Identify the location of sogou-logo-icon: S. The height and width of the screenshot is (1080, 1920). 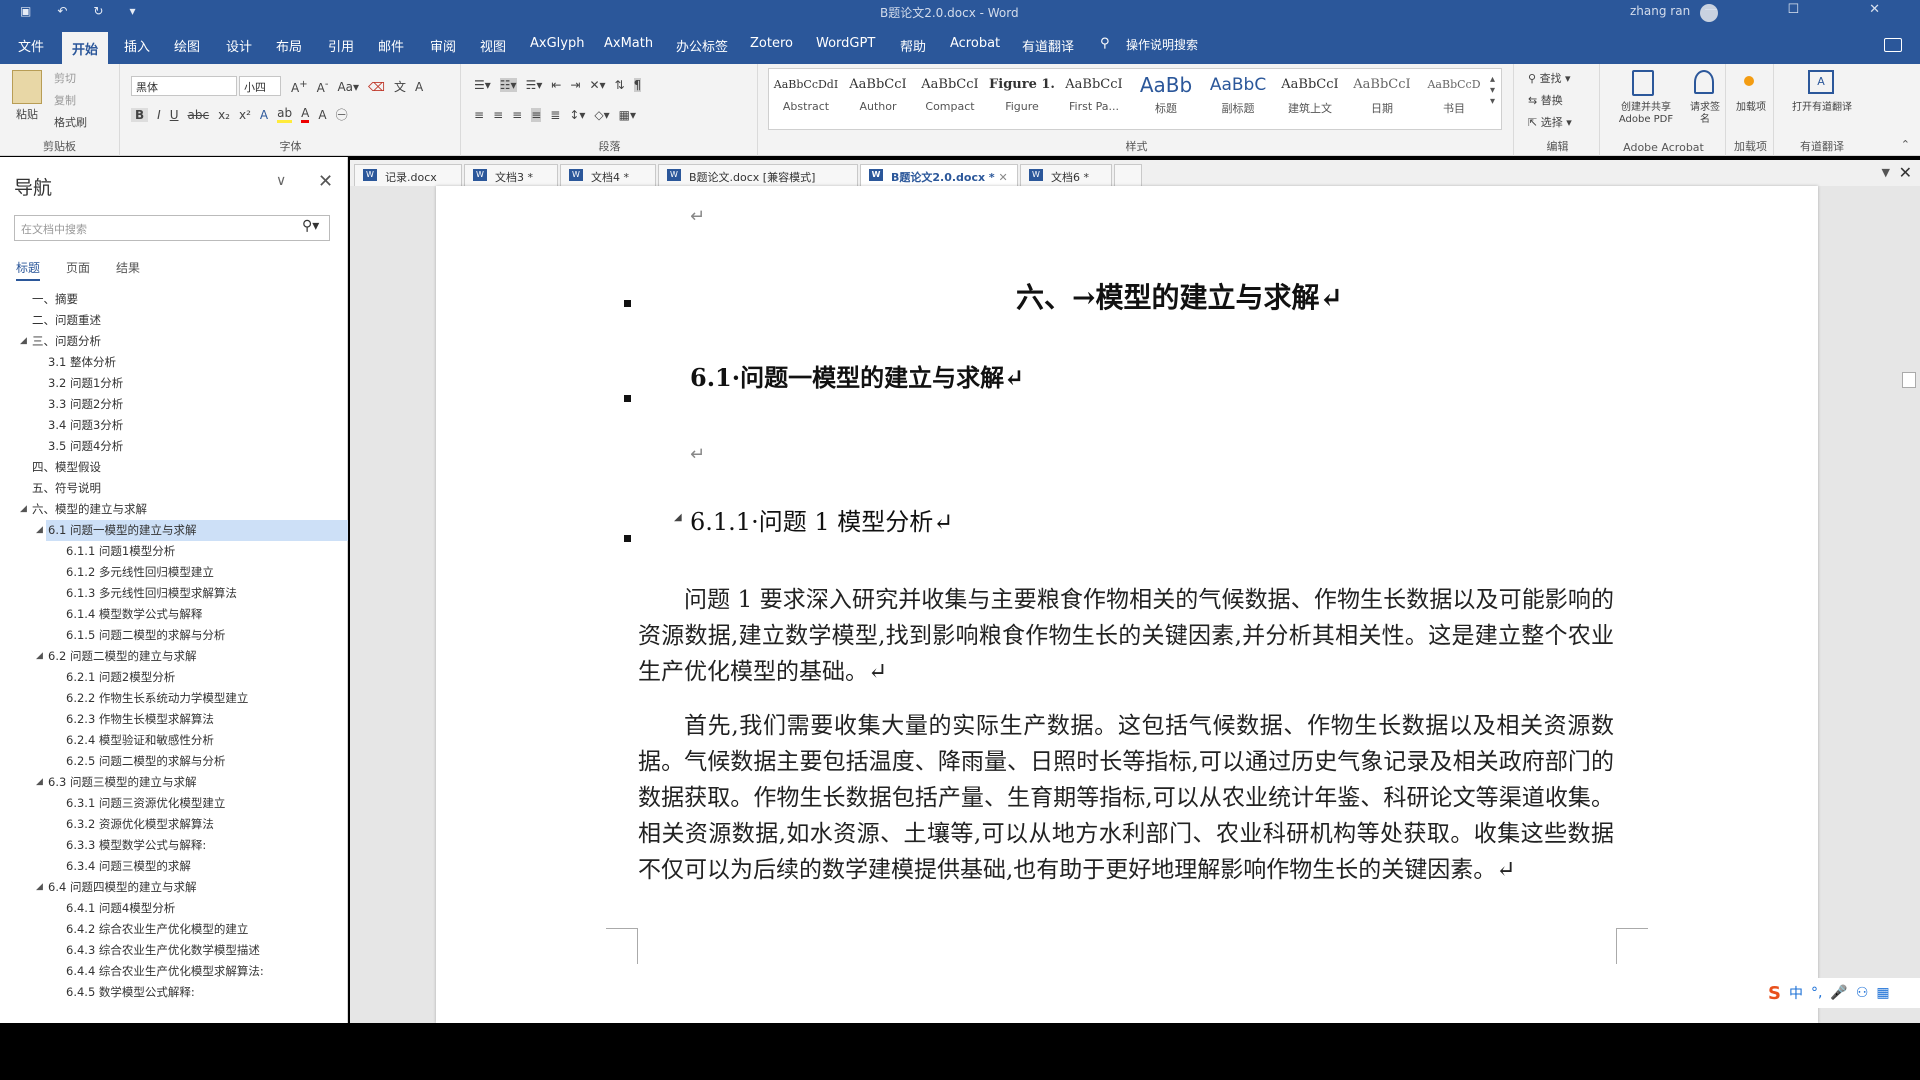
(1774, 993).